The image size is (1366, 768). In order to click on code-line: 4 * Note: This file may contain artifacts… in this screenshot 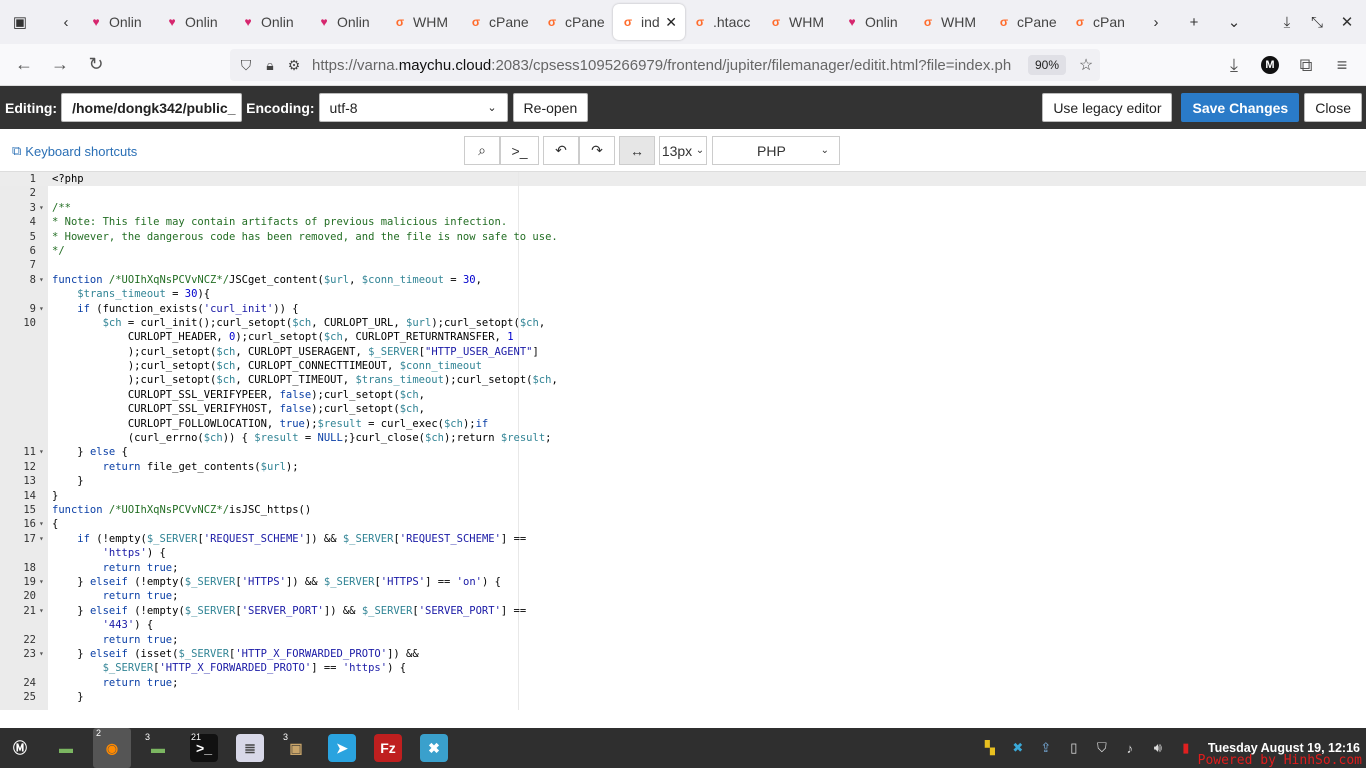, I will do `click(683, 222)`.